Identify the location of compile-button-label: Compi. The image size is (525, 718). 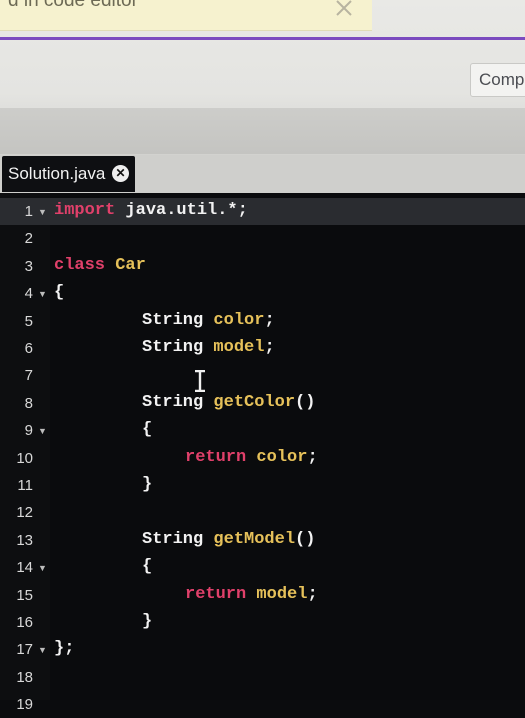
(502, 79).